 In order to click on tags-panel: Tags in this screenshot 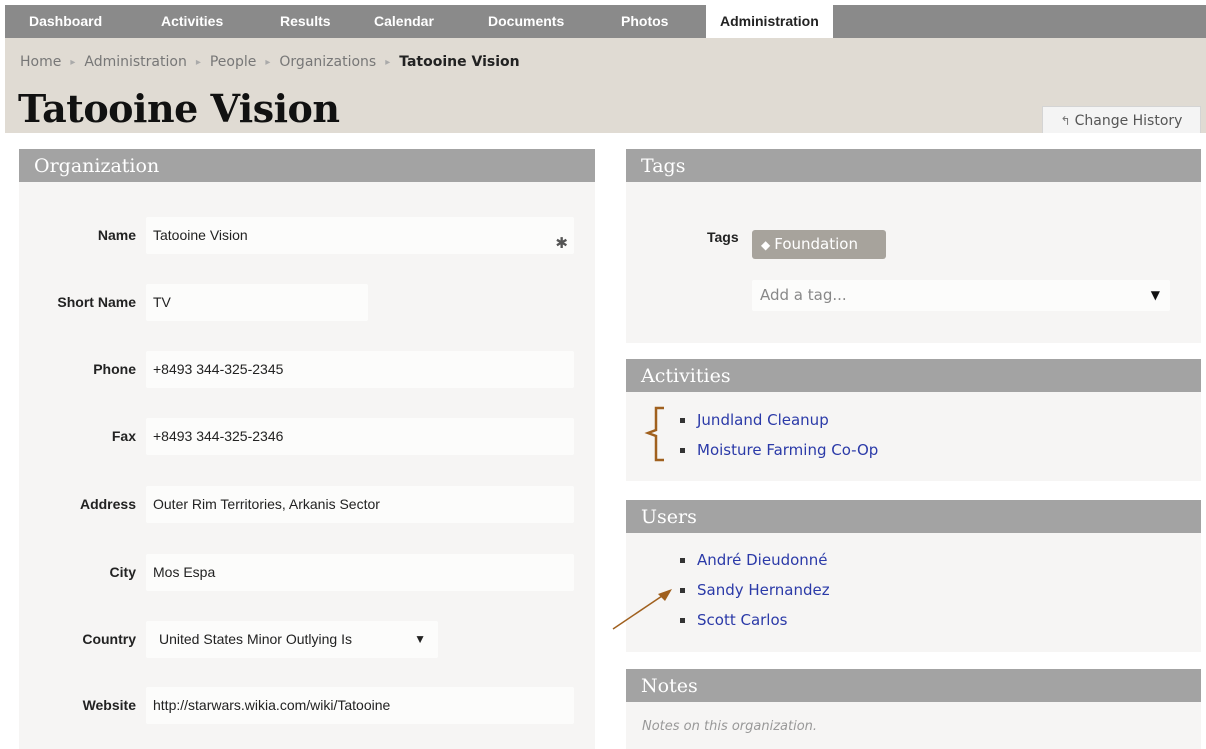, I will do `click(913, 246)`.